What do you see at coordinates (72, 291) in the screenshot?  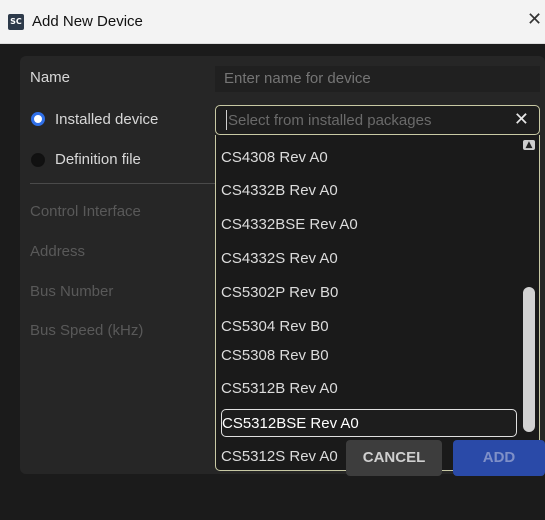 I see `bus-number-label: Bus Number` at bounding box center [72, 291].